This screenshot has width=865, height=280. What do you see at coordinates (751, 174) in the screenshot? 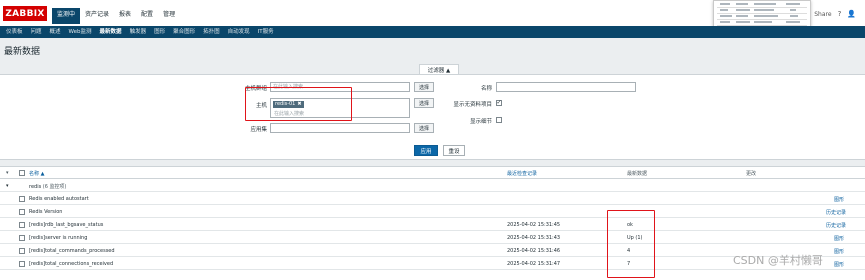
I see `header-change: 更改` at bounding box center [751, 174].